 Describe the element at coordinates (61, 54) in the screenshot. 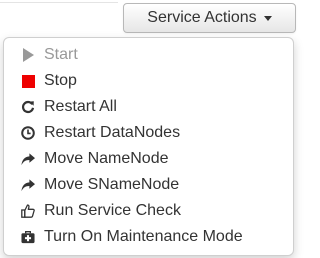

I see `menu-item-label: Start` at that location.